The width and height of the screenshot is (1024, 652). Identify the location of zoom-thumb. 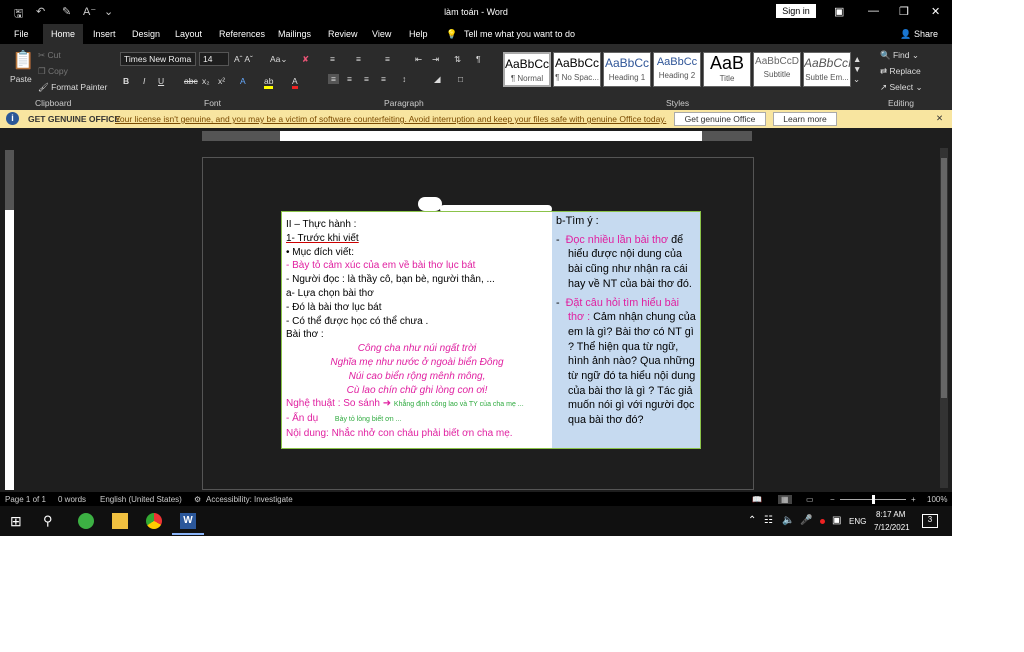
(873, 499).